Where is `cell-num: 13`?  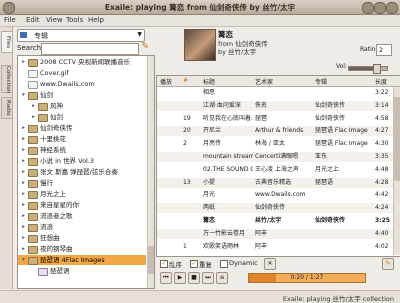
cell-num: 13 is located at coordinates (187, 182).